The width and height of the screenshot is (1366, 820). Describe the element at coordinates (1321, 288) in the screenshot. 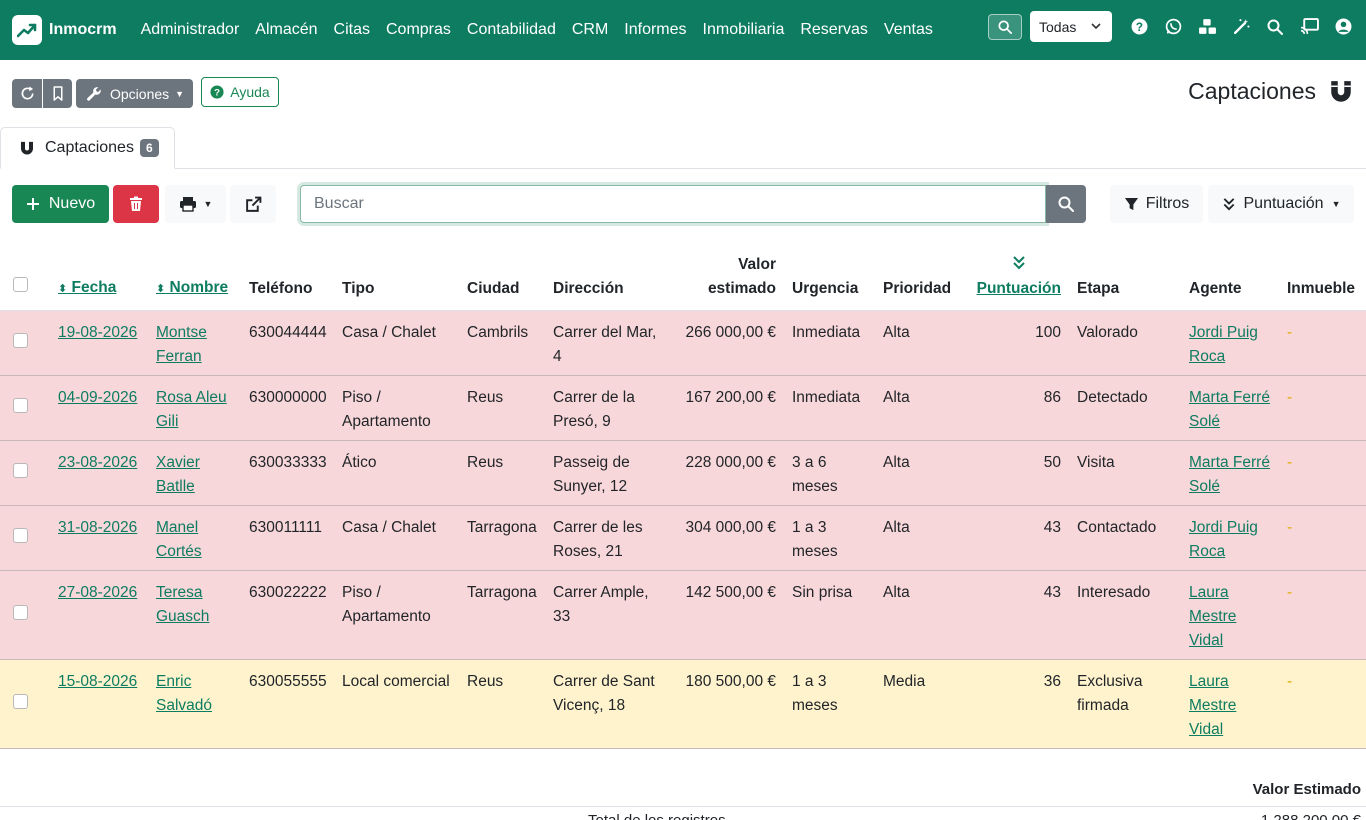

I see `column-header-inmueble: Inmueble` at that location.